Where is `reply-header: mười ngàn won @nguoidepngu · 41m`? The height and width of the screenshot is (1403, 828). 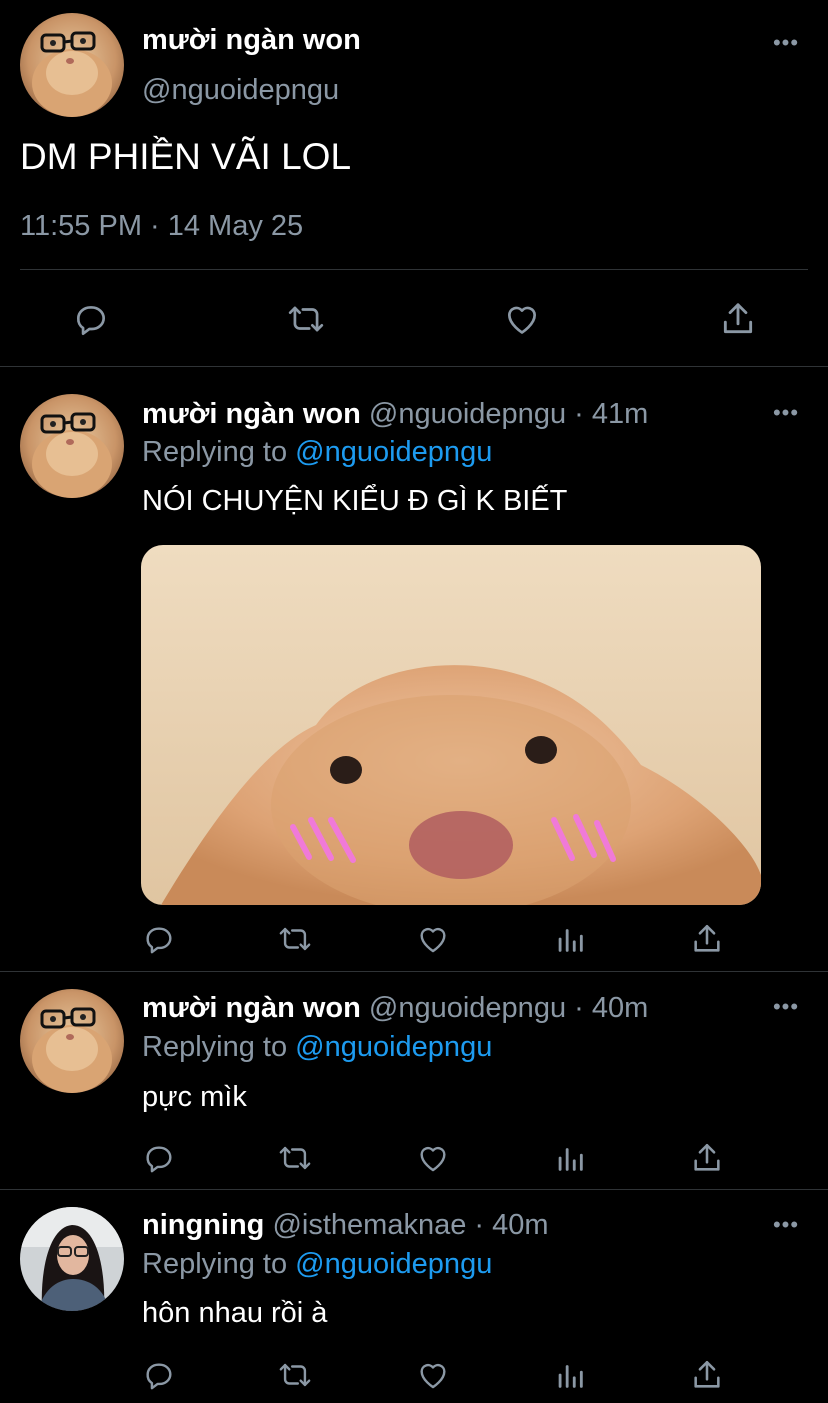
reply-header: mười ngàn won @nguoidepngu · 41m is located at coordinates (395, 414).